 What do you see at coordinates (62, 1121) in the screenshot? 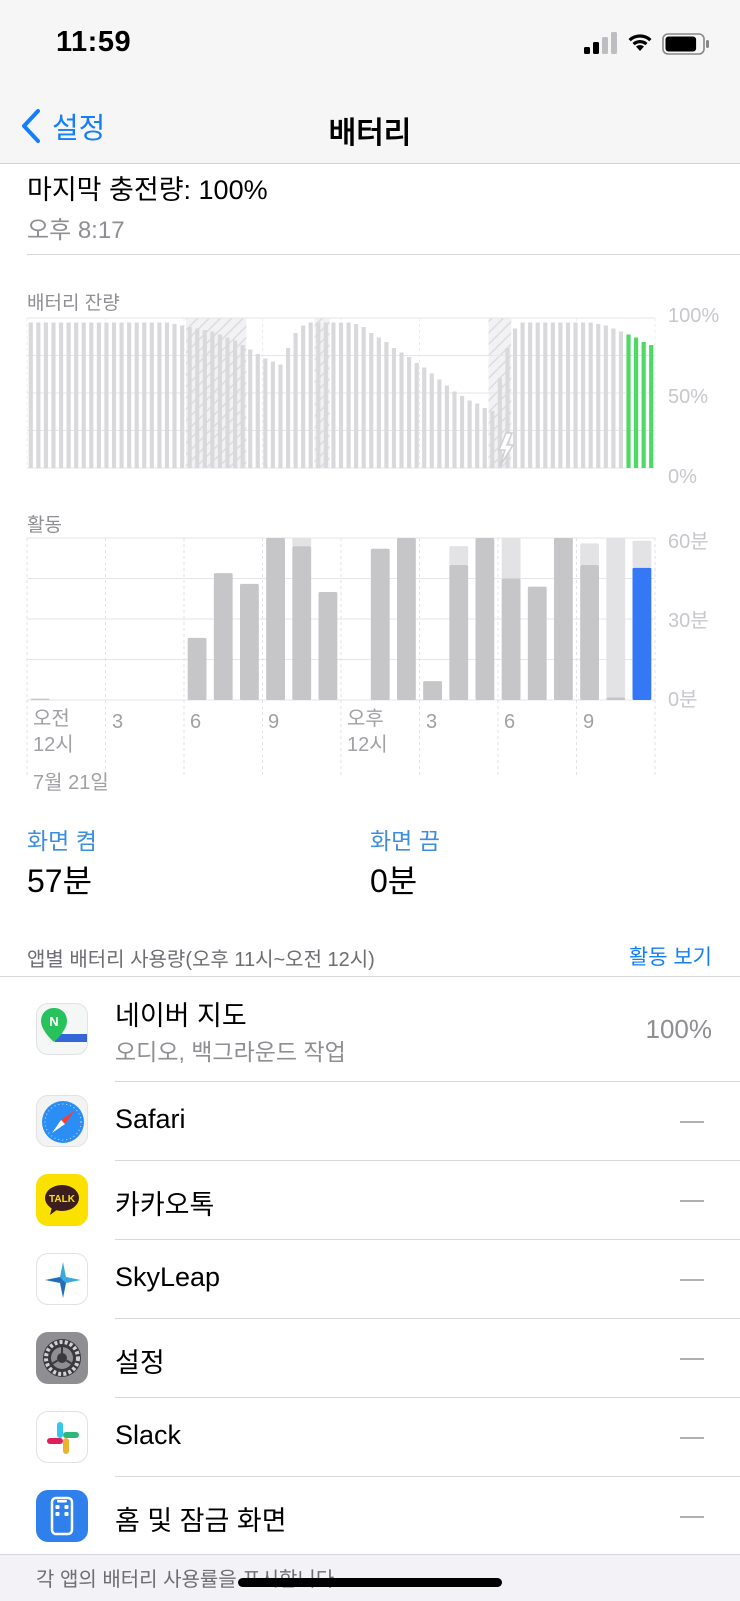
I see `safari-icon` at bounding box center [62, 1121].